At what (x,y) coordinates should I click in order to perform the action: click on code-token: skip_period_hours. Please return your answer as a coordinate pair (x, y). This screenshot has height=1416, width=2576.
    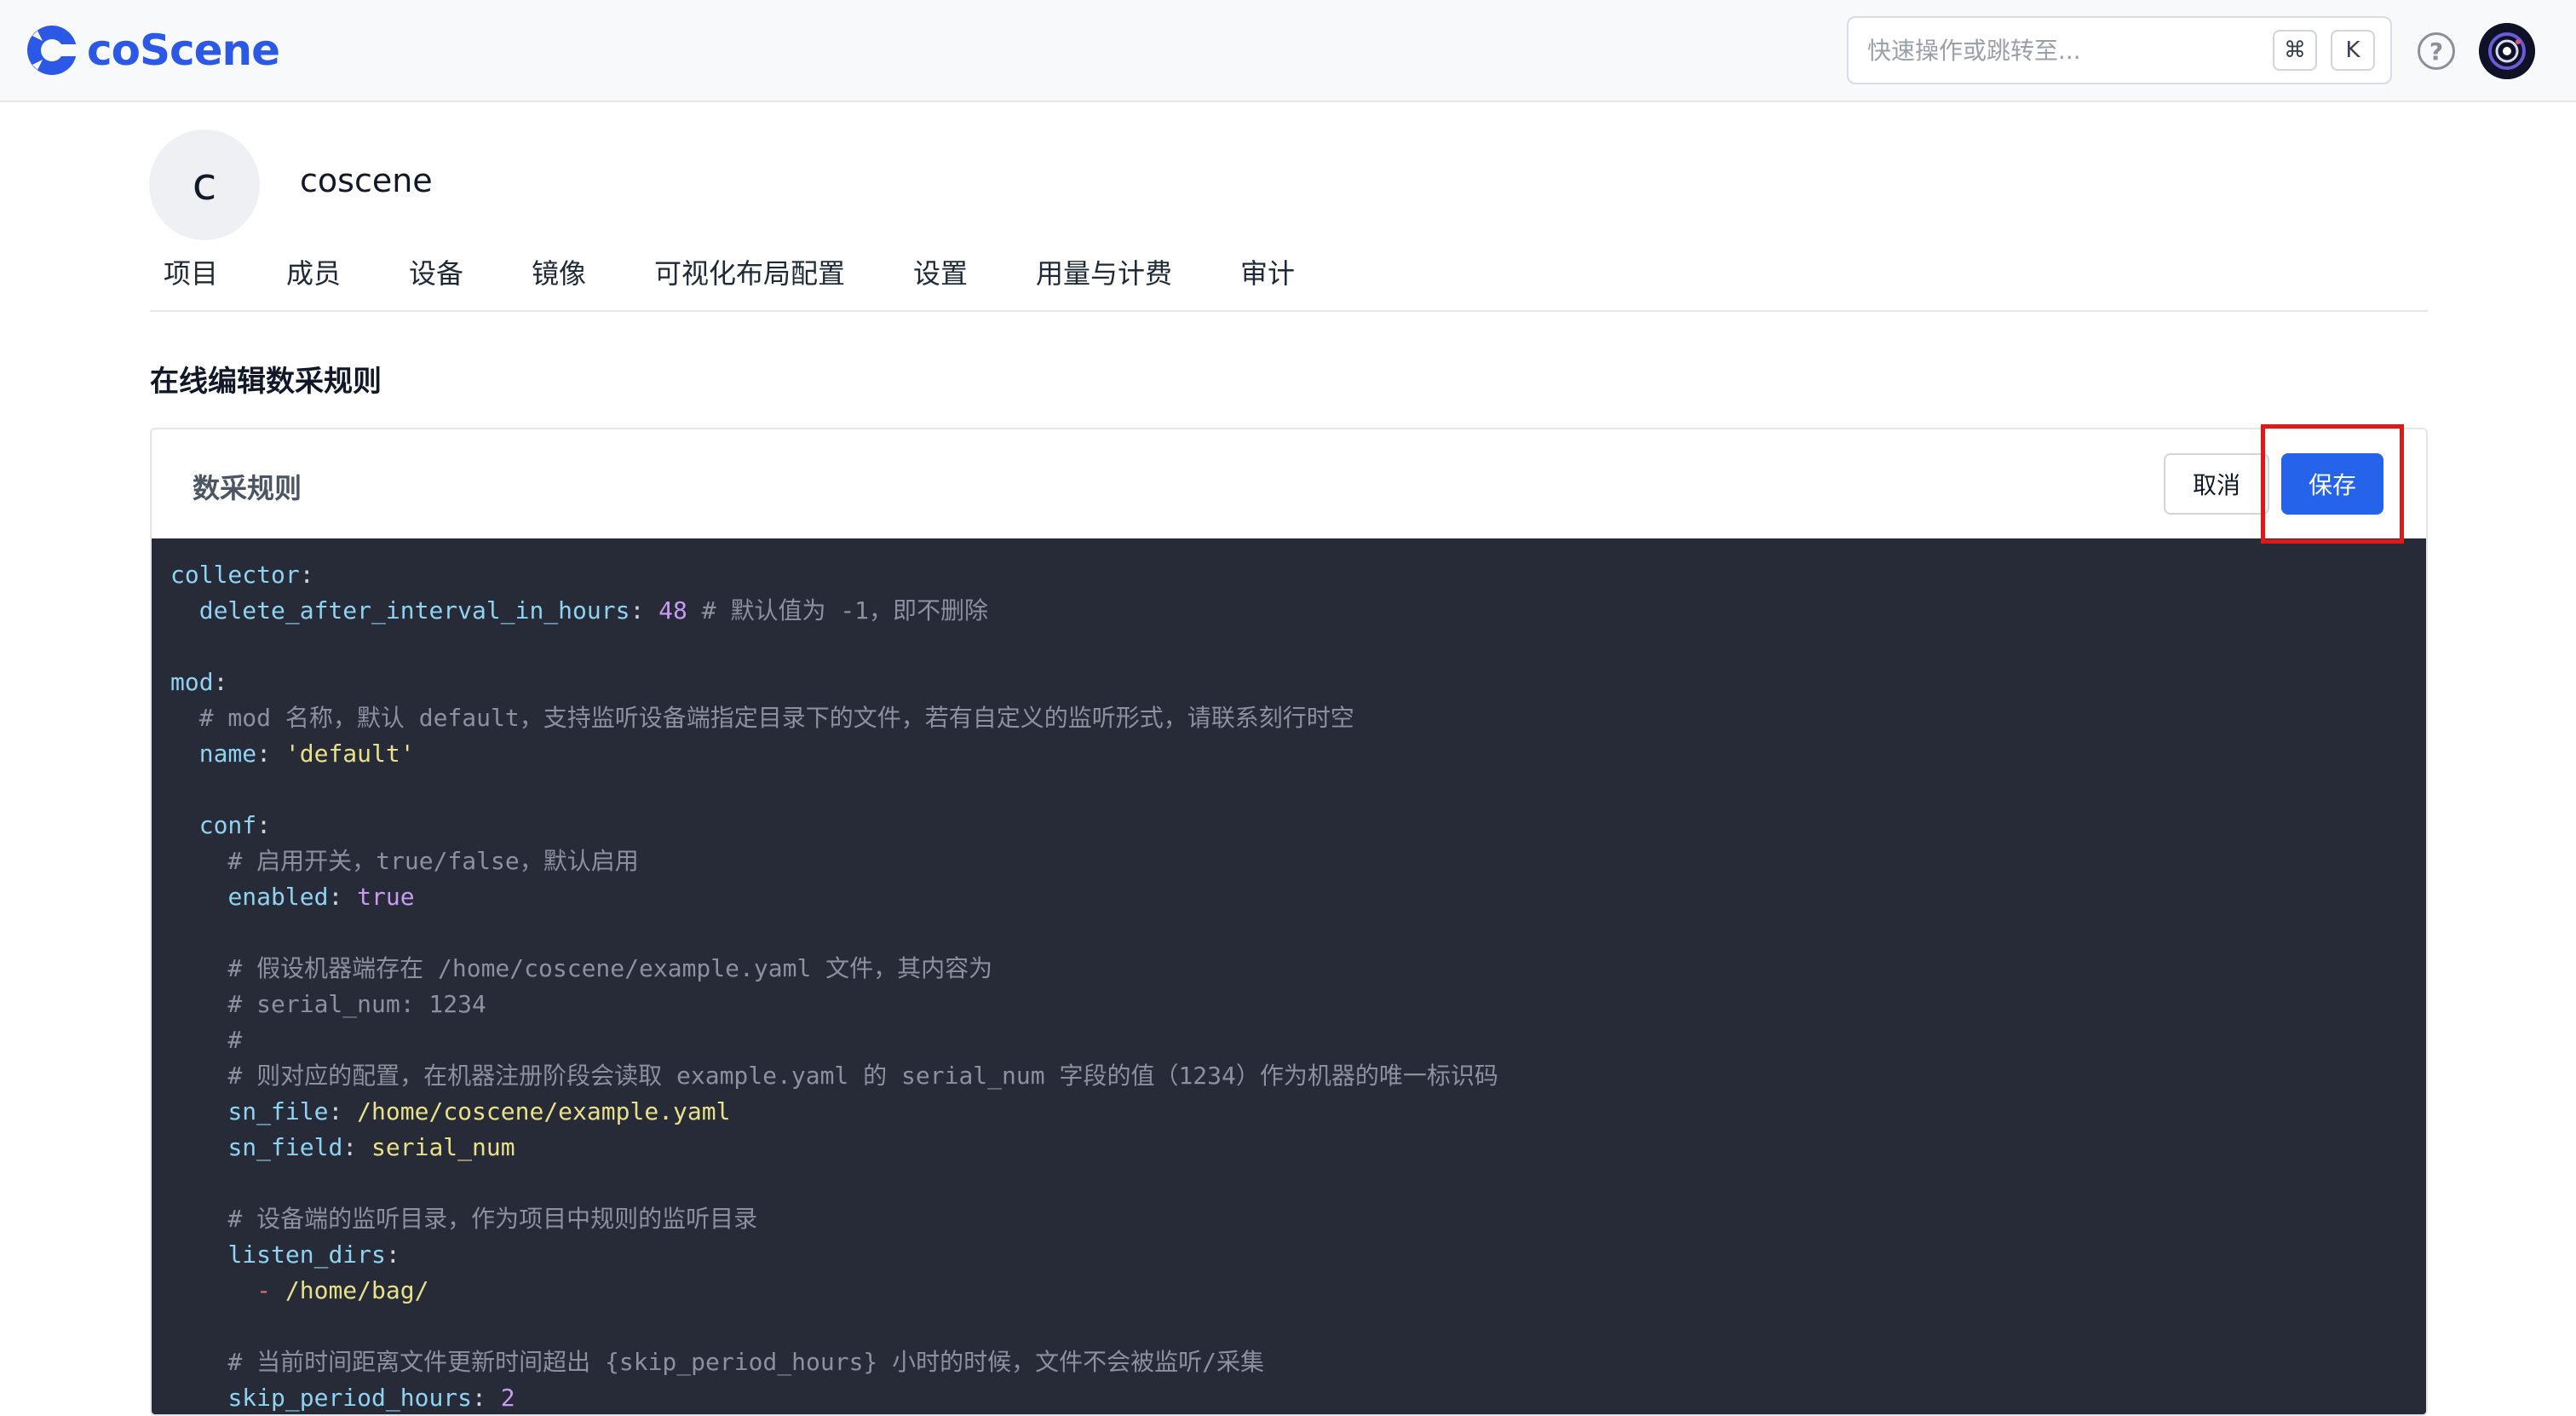
    Looking at the image, I should click on (350, 1398).